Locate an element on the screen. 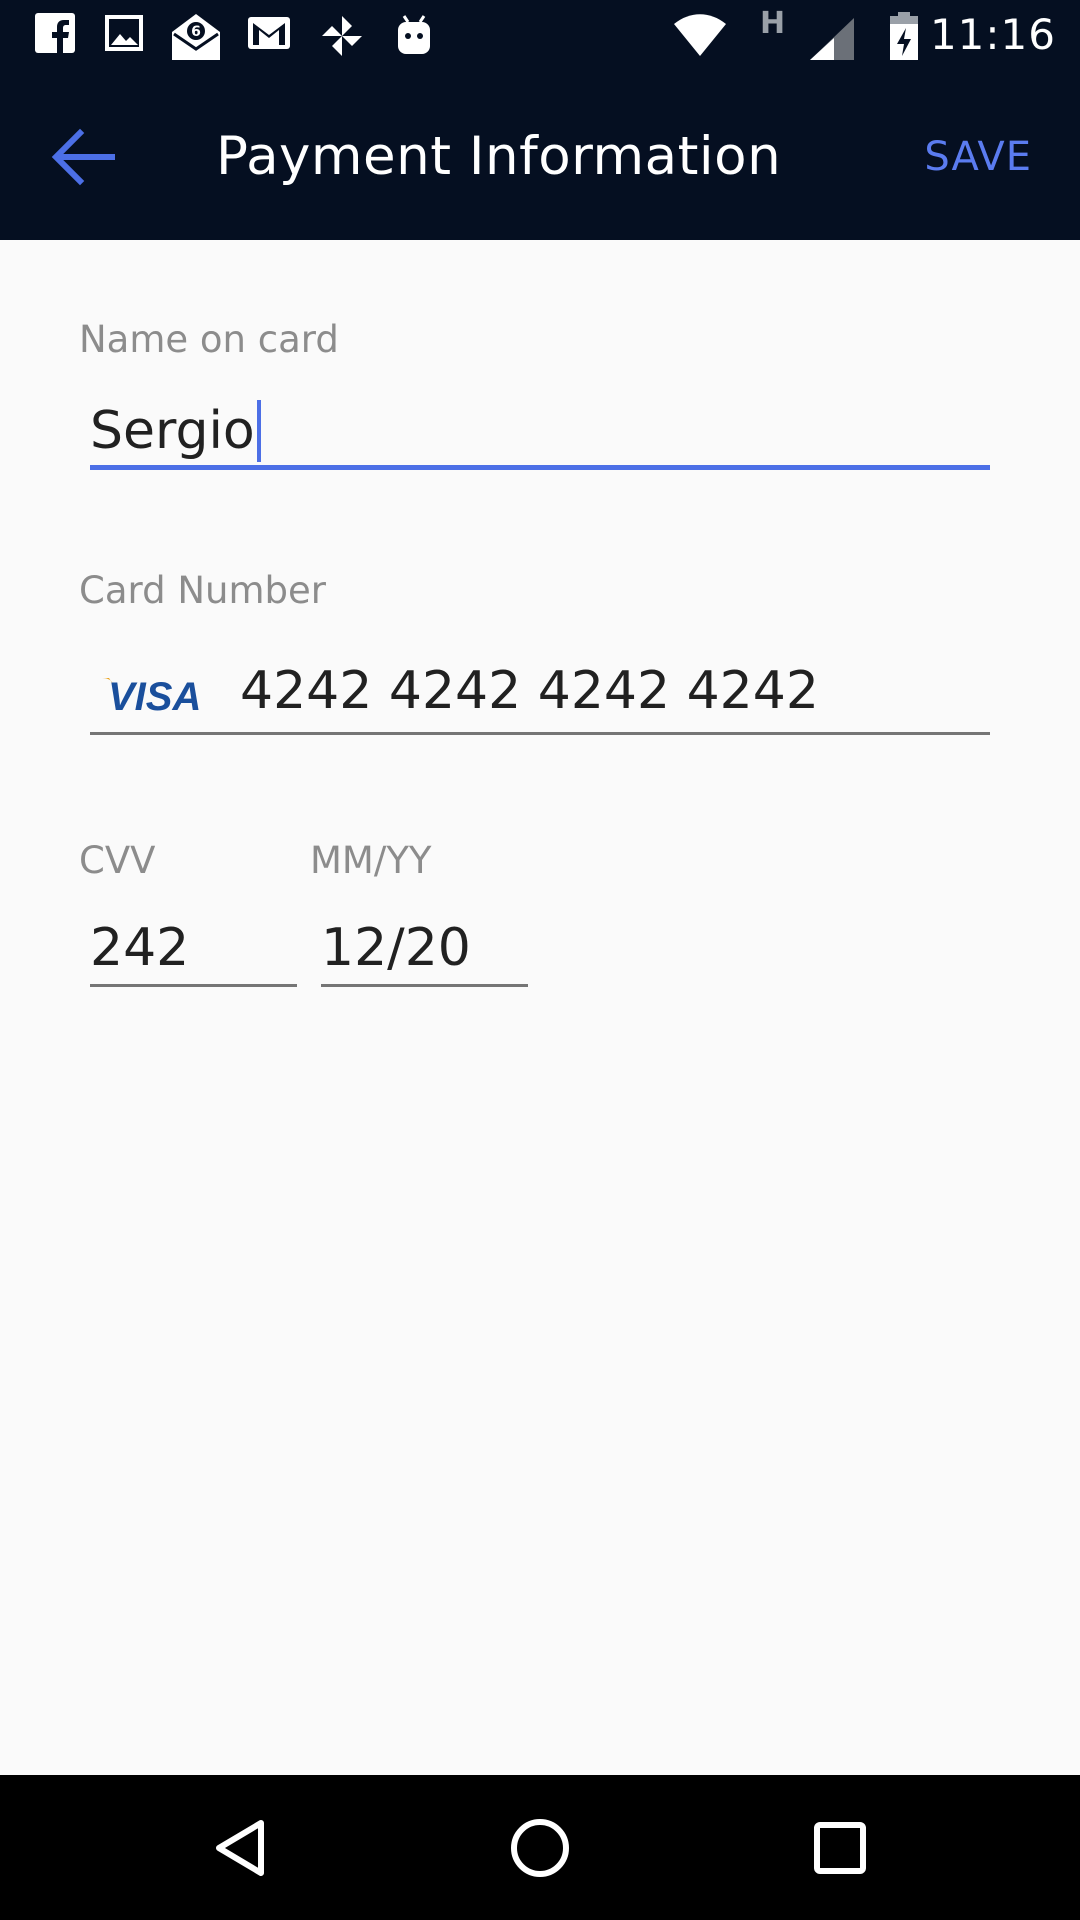  visa-logo-icon: VISA is located at coordinates (150, 696).